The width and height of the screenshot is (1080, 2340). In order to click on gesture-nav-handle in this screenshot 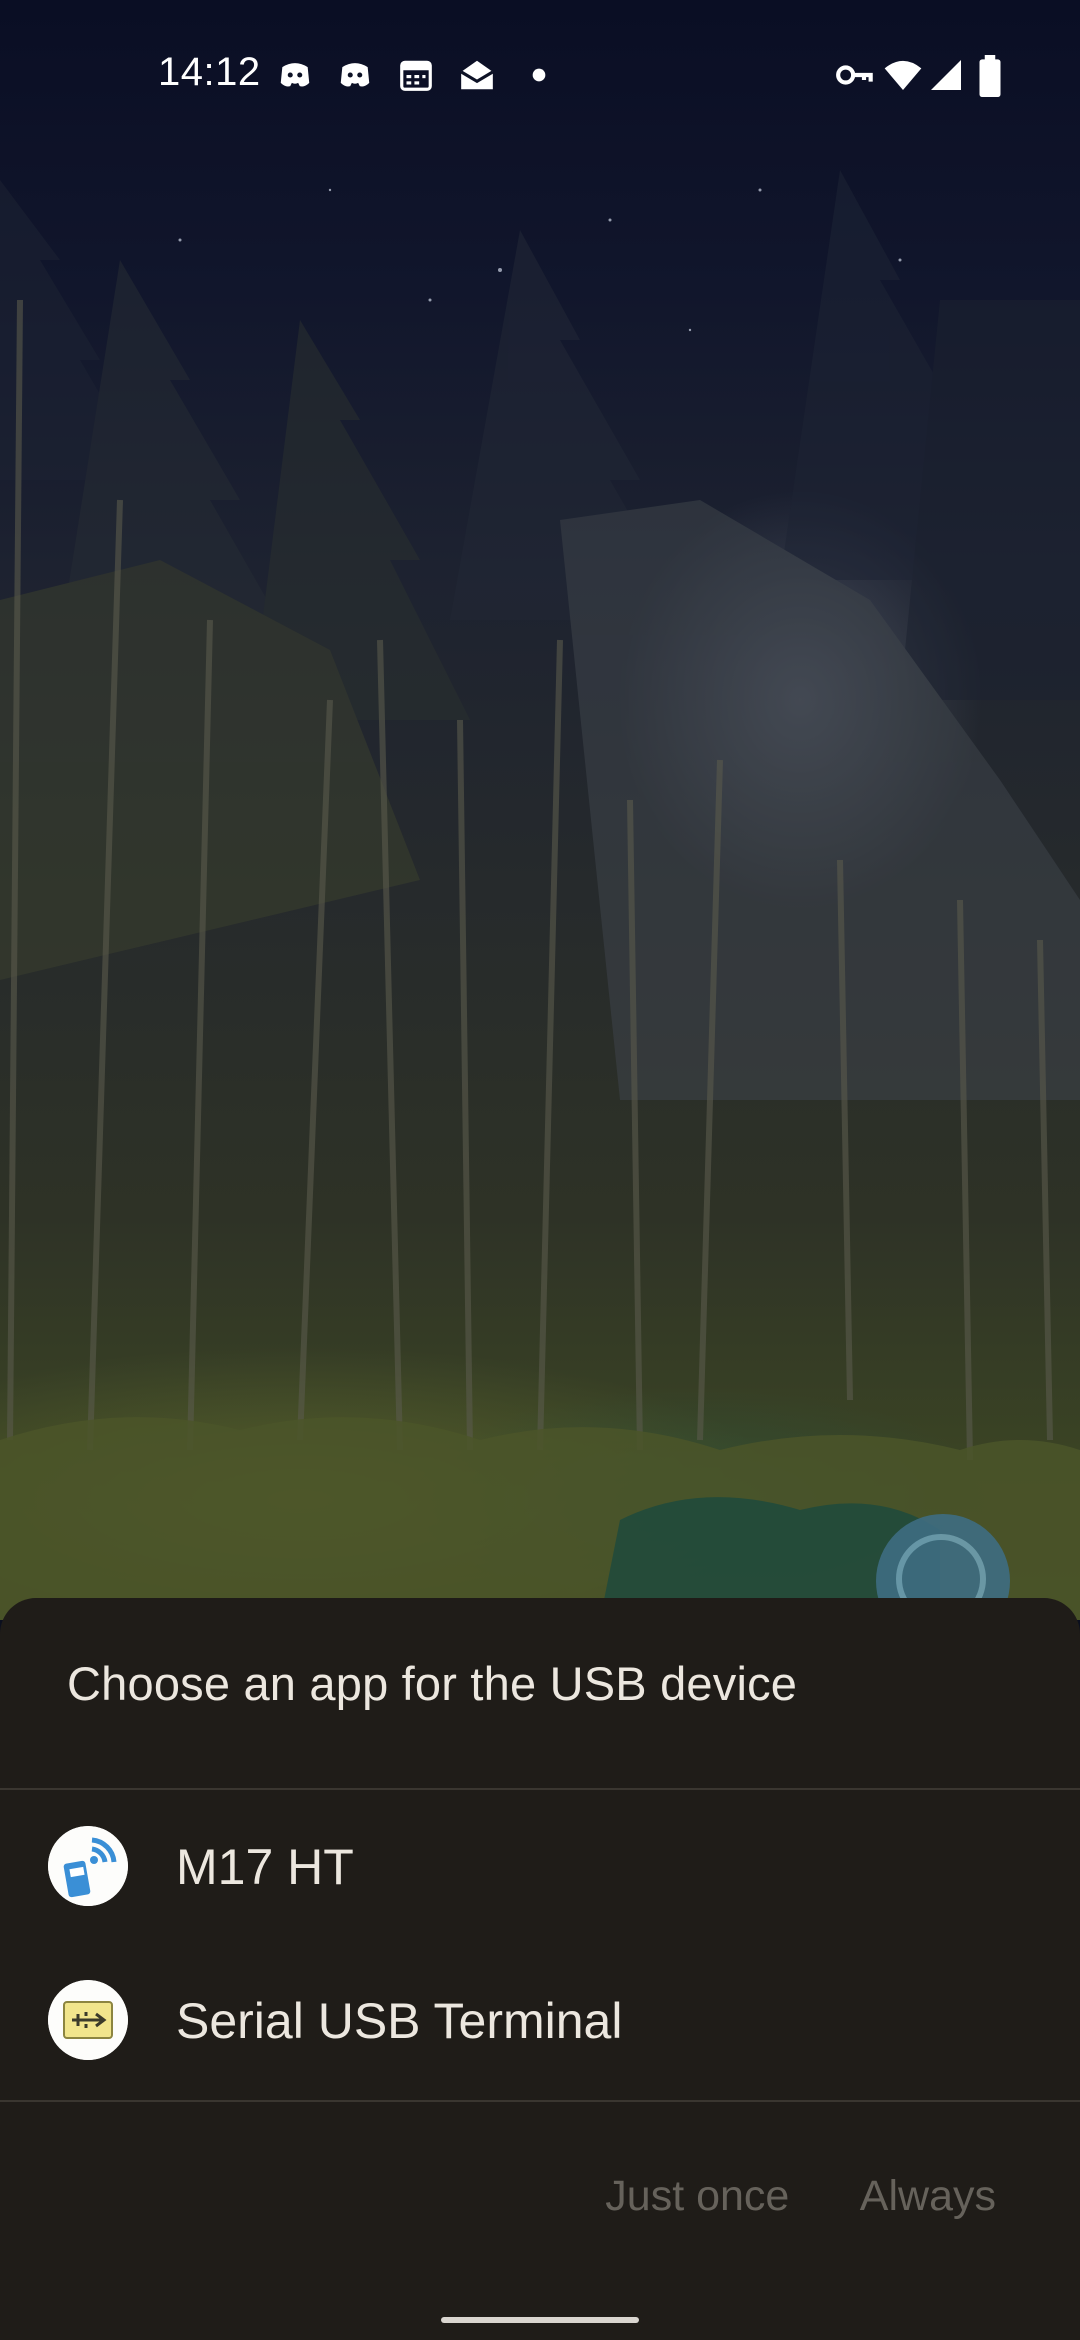, I will do `click(540, 2320)`.